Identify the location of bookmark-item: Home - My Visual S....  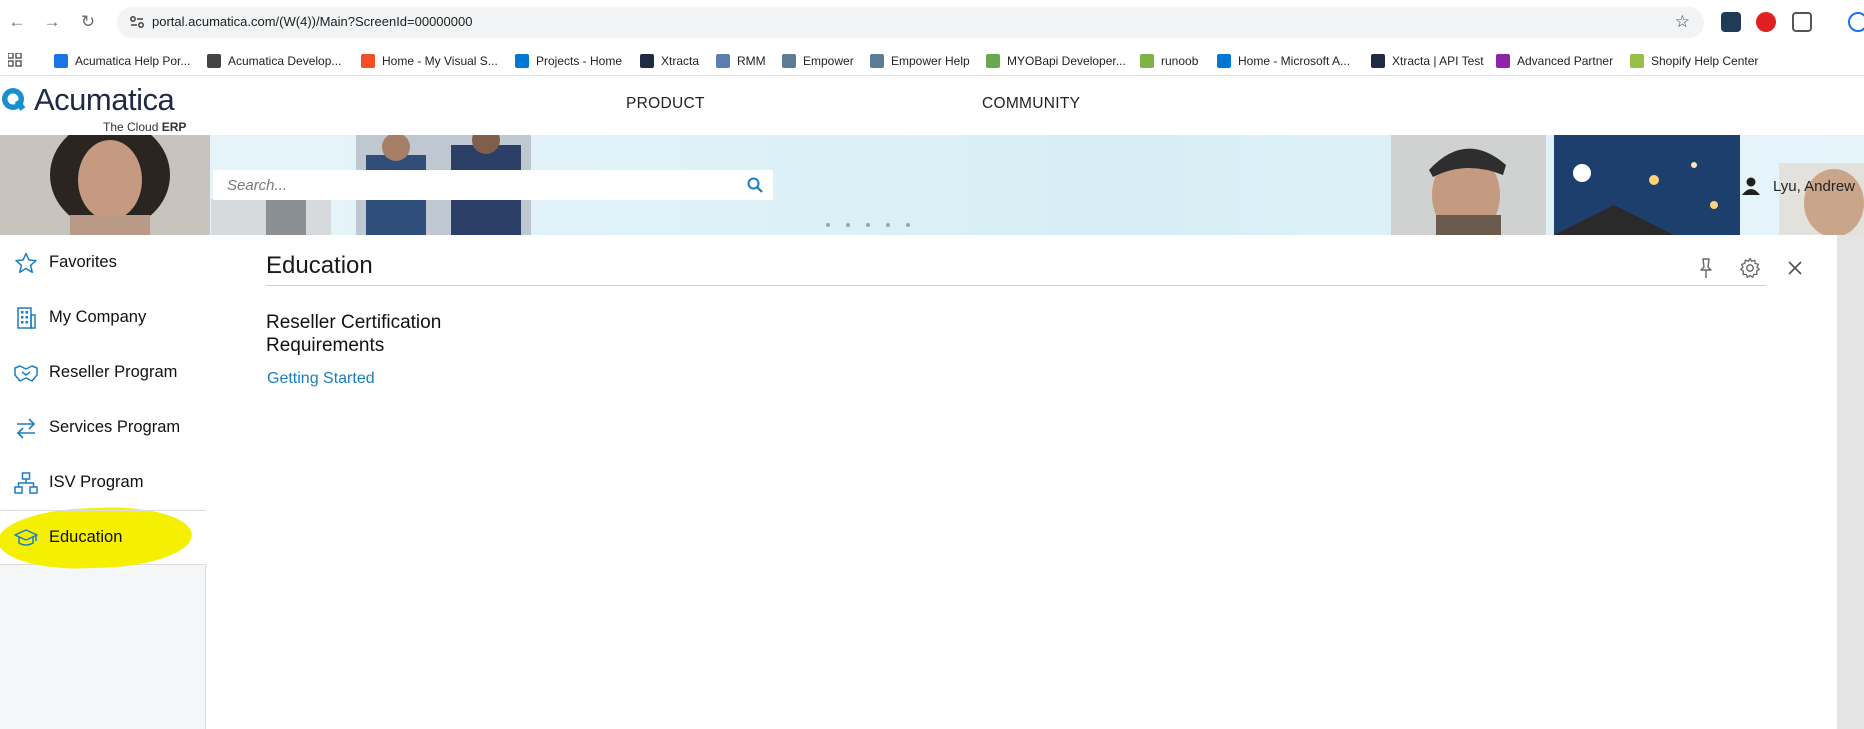
(429, 61).